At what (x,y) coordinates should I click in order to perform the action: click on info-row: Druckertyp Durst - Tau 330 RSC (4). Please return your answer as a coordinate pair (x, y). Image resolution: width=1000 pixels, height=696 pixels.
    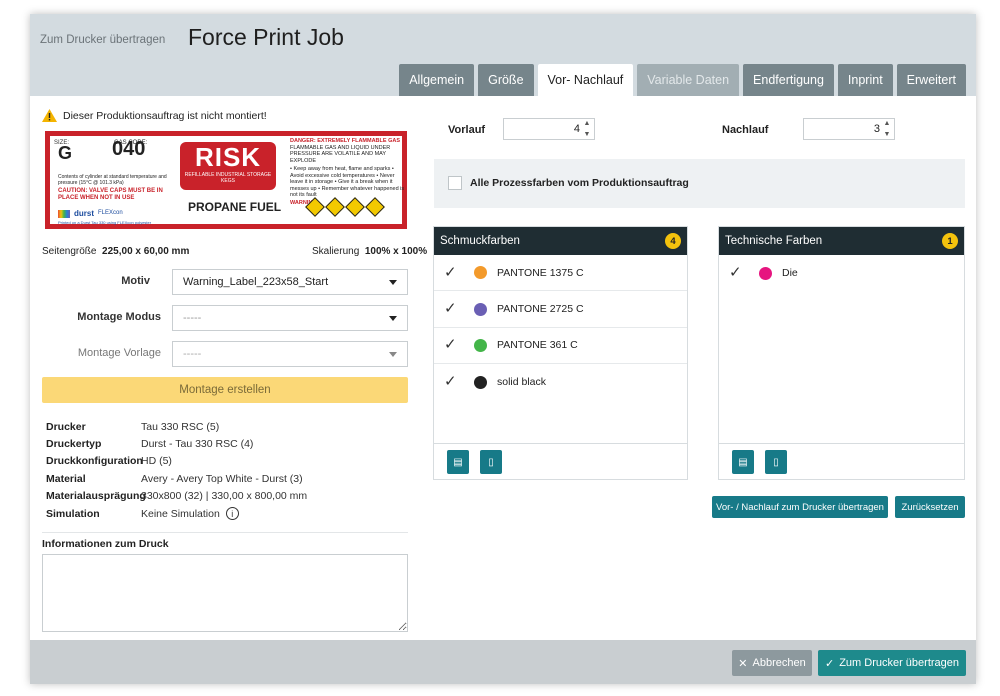
    Looking at the image, I should click on (176, 443).